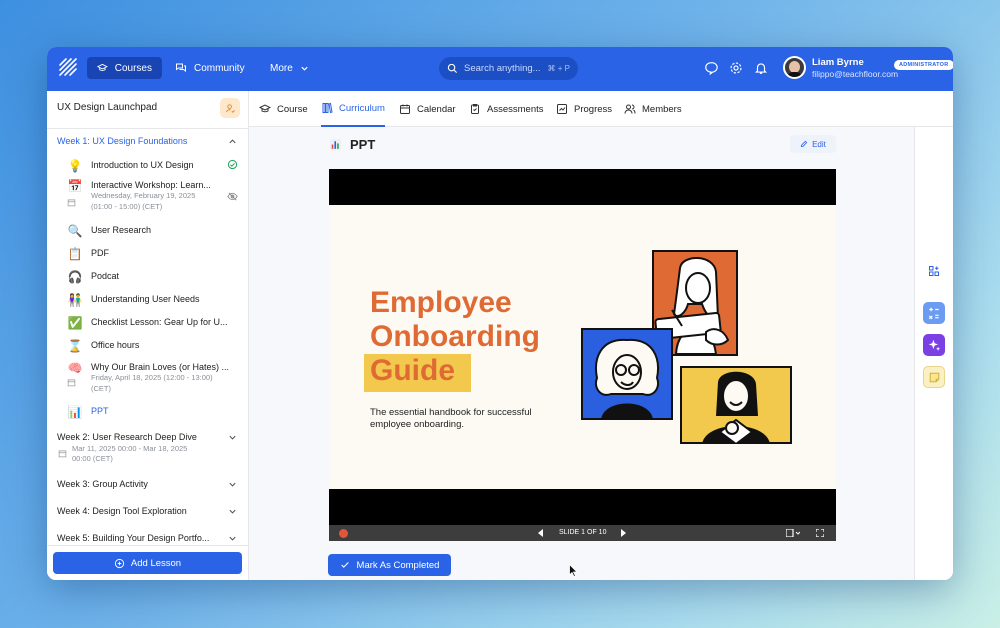  Describe the element at coordinates (130, 448) in the screenshot. I see `week-date: Mar 11, 2025 00:00 - Mar 18, 2025` at that location.